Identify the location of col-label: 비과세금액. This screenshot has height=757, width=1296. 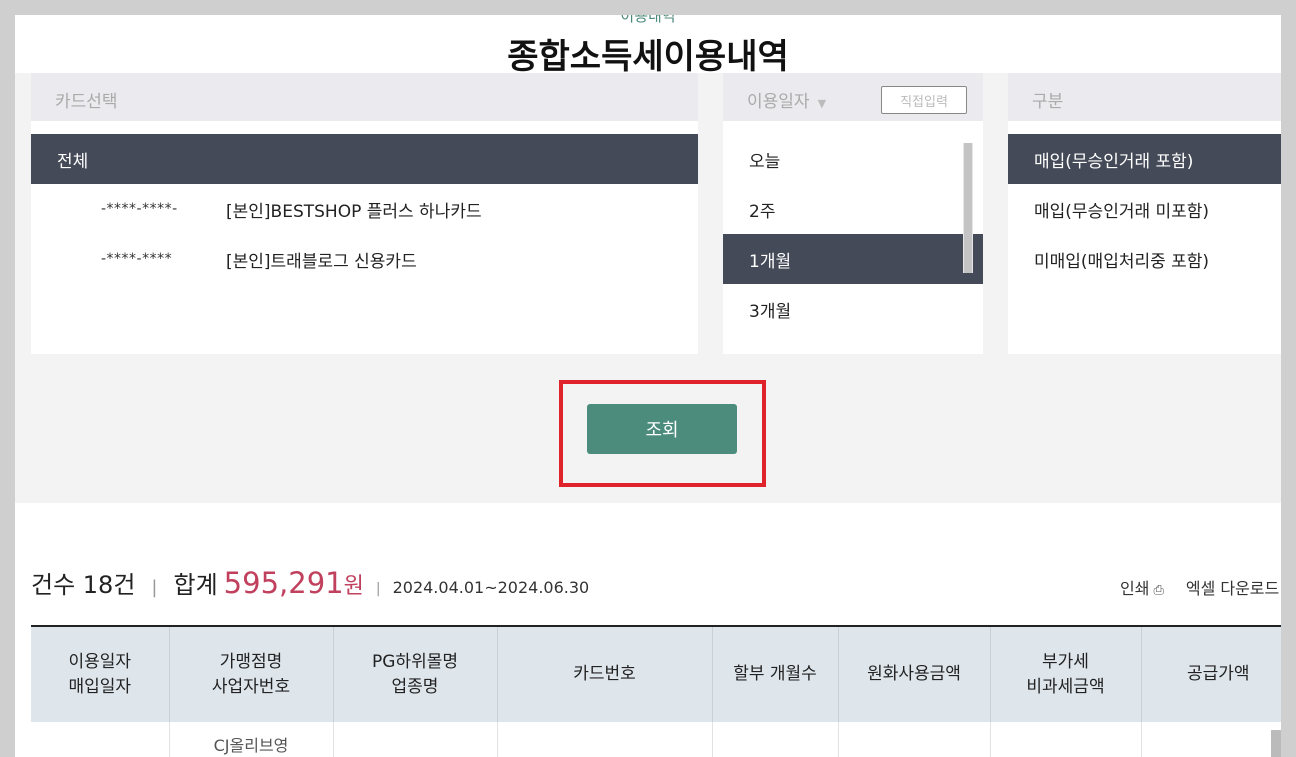
(1065, 686).